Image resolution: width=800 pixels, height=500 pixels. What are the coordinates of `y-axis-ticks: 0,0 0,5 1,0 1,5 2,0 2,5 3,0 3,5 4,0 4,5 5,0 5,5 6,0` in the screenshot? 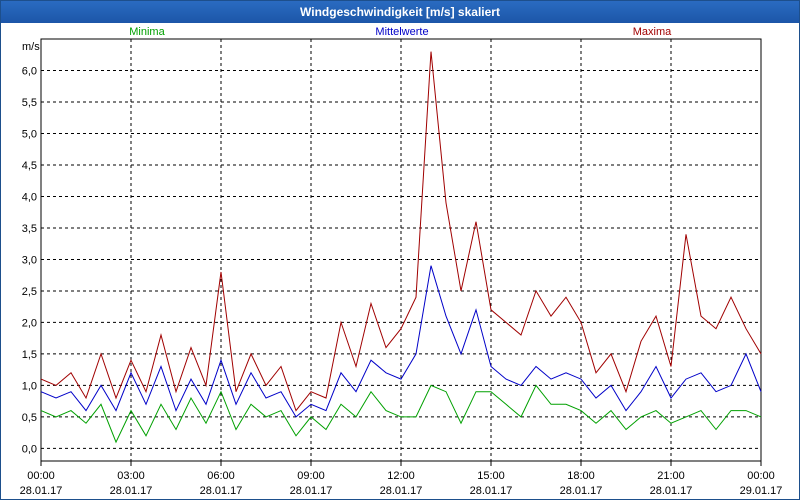 It's located at (29, 260).